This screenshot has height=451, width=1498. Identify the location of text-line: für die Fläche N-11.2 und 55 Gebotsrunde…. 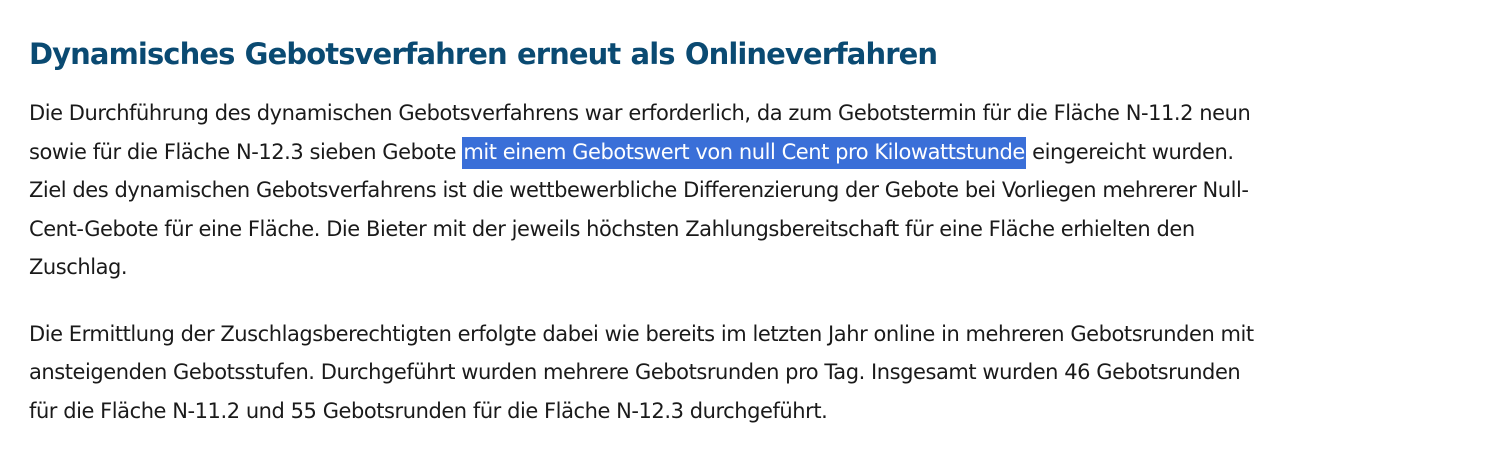
(428, 410).